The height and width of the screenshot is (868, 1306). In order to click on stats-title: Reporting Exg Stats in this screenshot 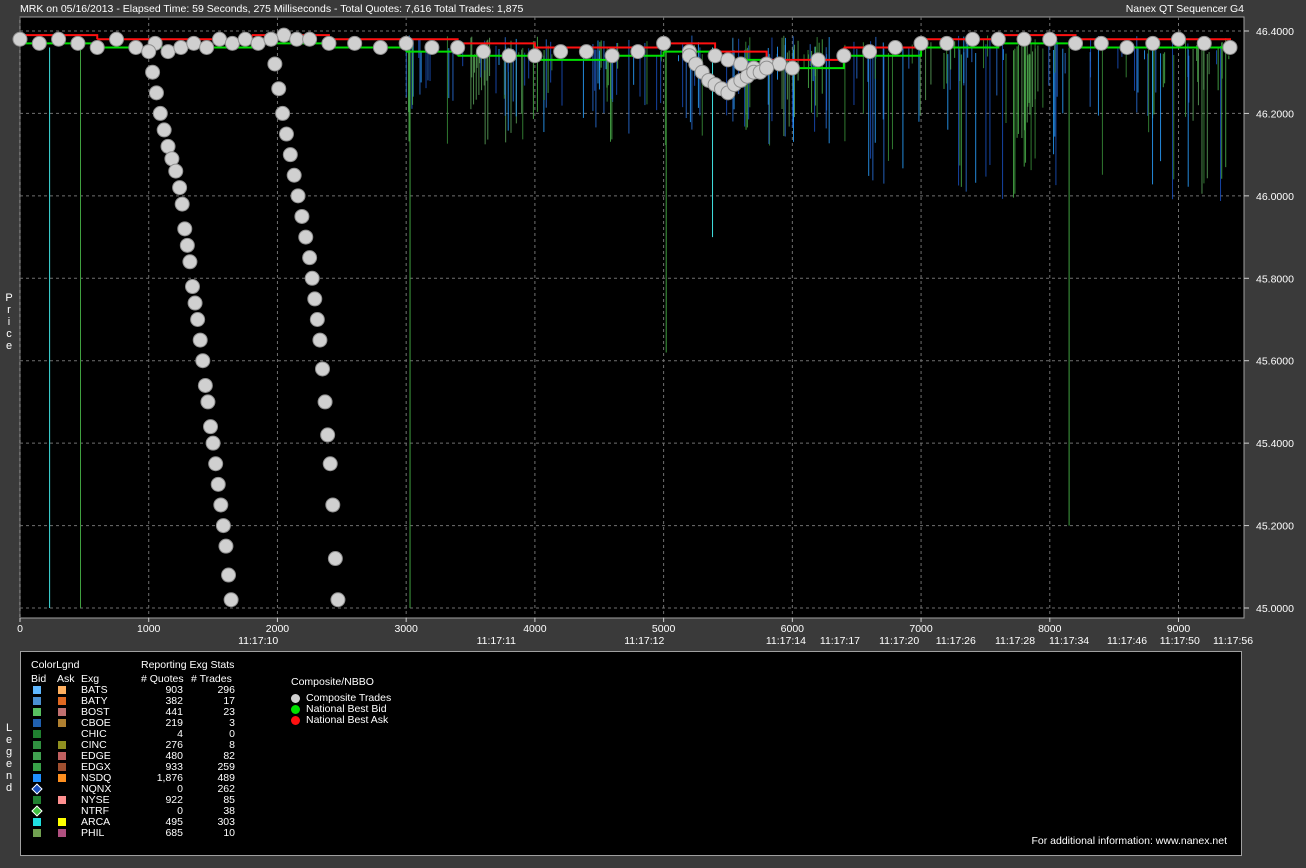, I will do `click(188, 665)`.